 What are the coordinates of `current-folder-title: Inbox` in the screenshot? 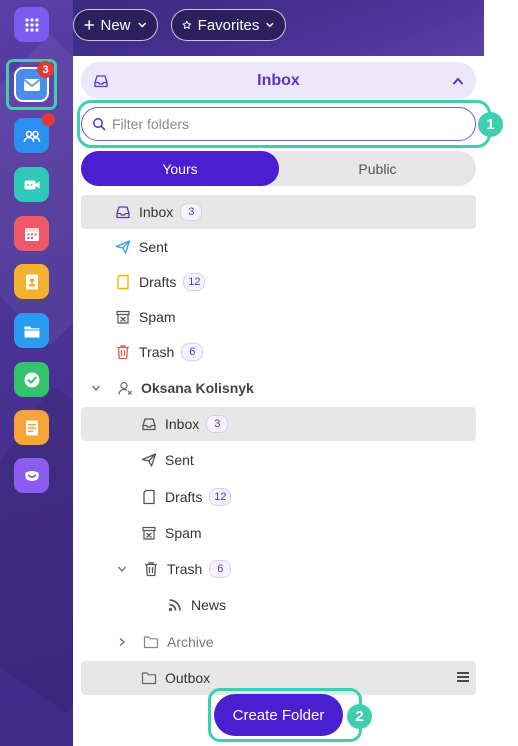 It's located at (278, 80).